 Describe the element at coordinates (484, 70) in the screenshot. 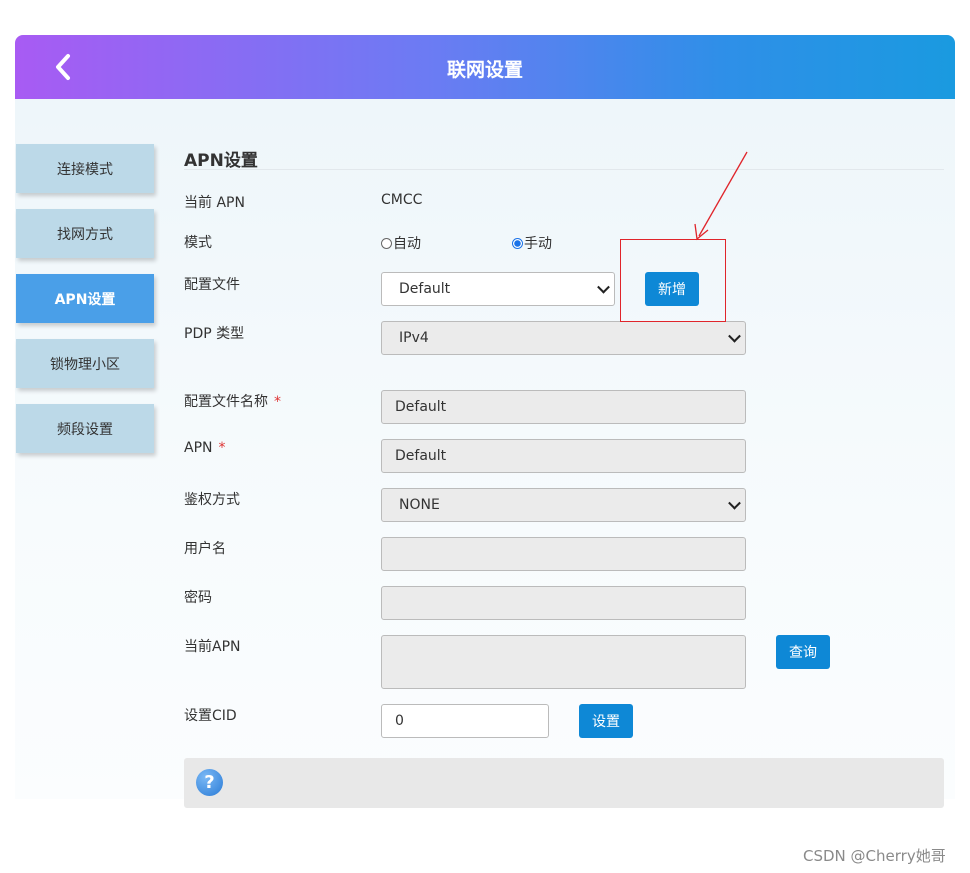

I see `page-title: 联网设置` at that location.